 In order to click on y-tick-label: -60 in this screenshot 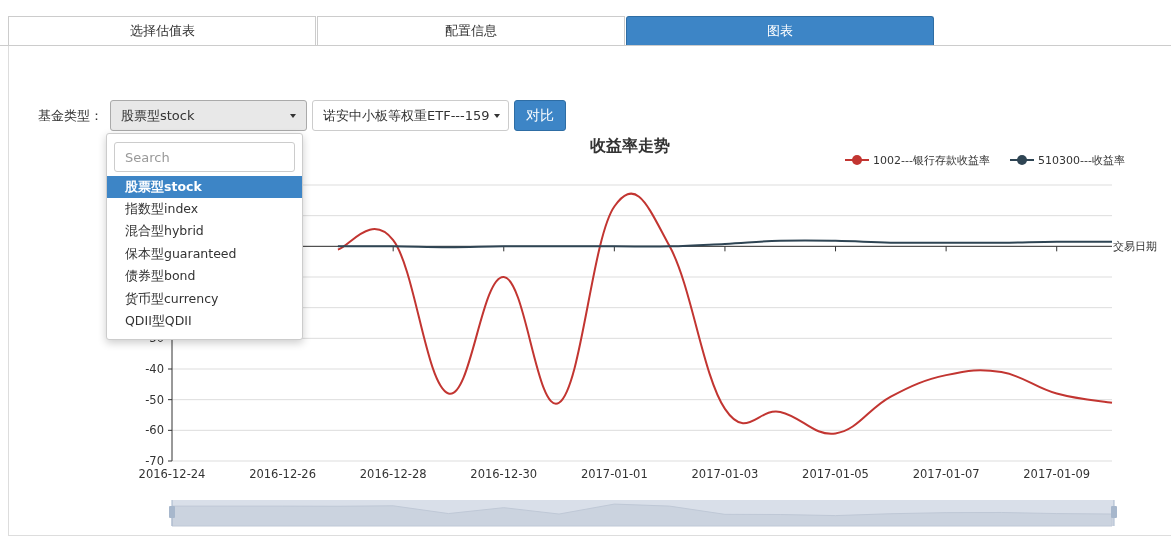, I will do `click(154, 430)`.